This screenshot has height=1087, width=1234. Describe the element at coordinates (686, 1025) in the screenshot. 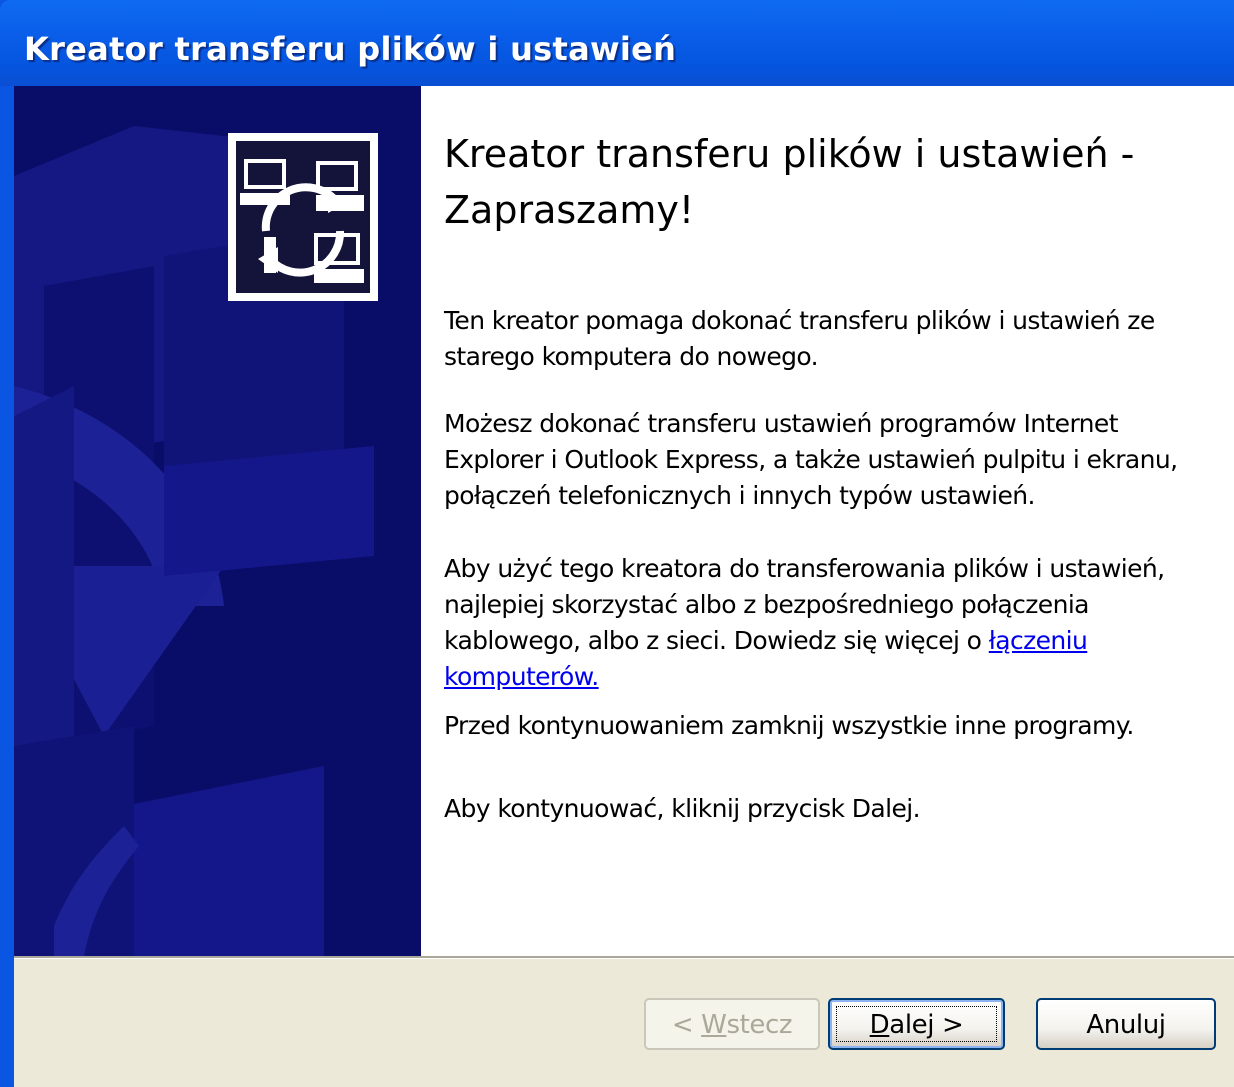

I see `back-button-prefix: <` at that location.